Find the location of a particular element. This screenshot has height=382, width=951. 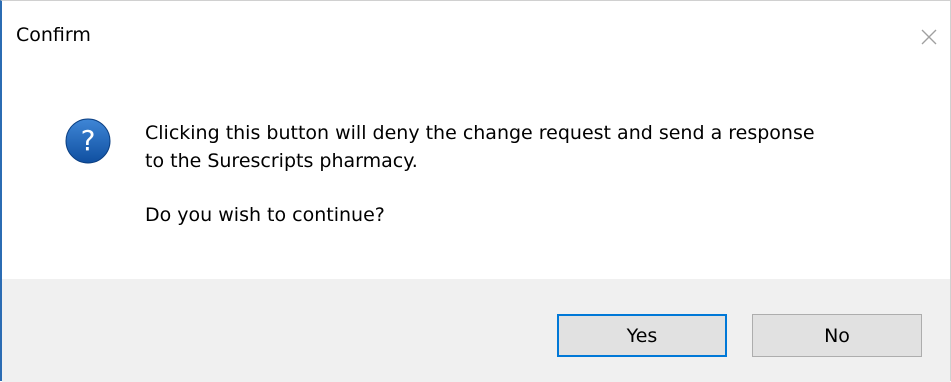

dialog-title: Confirm is located at coordinates (53, 35).